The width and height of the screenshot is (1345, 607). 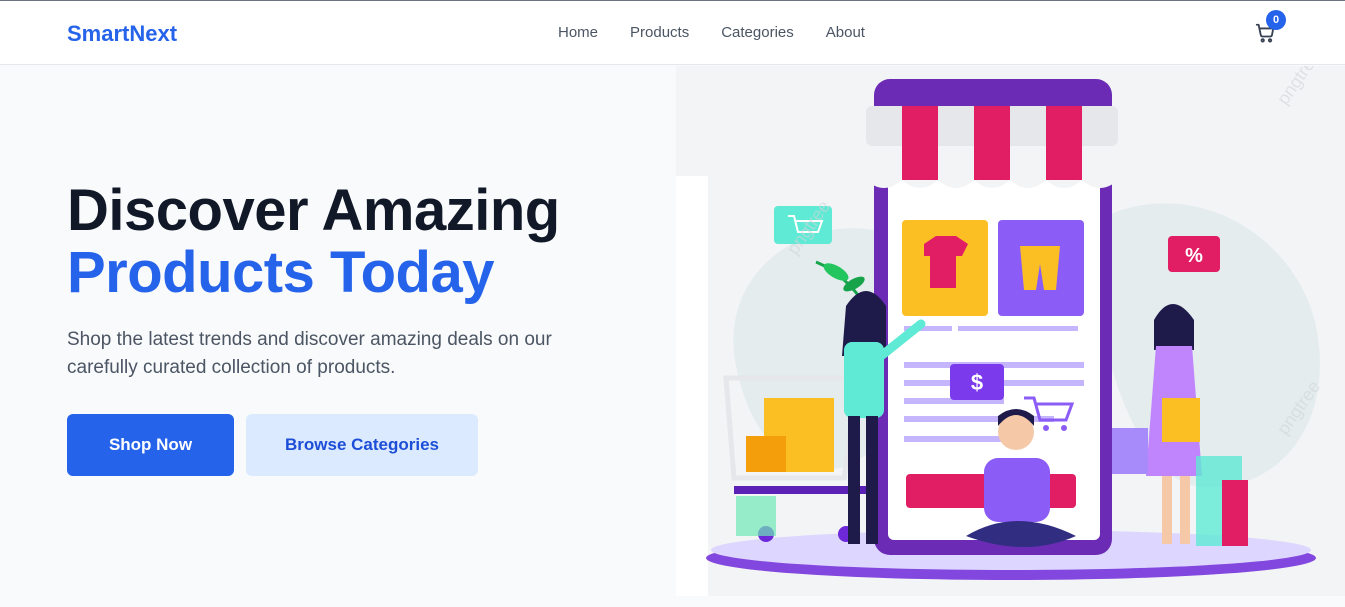 I want to click on hero-buttons: Shop Now Browse Categories, so click(x=347, y=445).